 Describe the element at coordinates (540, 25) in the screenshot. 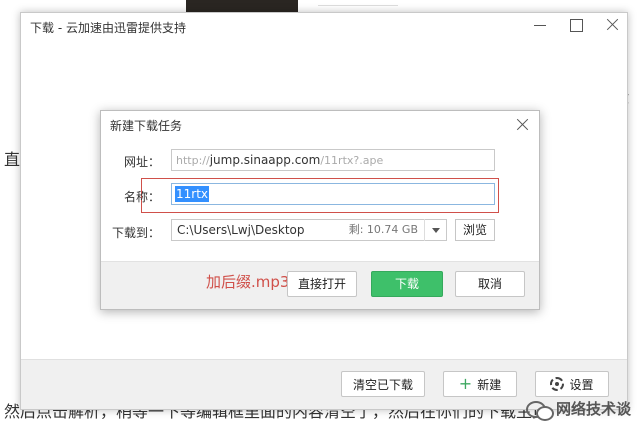

I see `minimize-icon` at that location.